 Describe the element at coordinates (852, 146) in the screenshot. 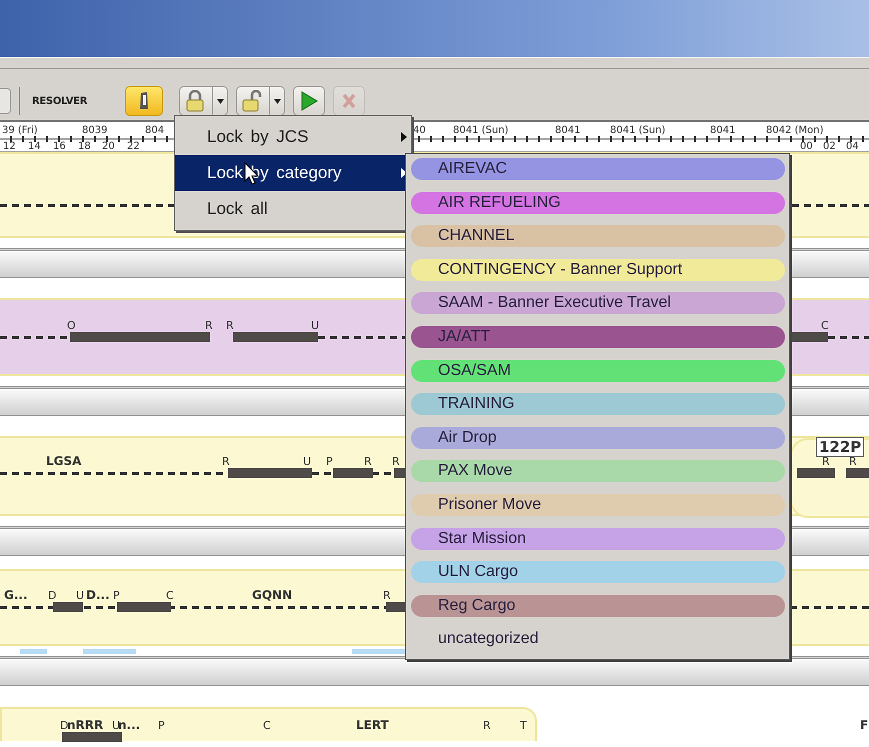

I see `hour-label: 04` at that location.